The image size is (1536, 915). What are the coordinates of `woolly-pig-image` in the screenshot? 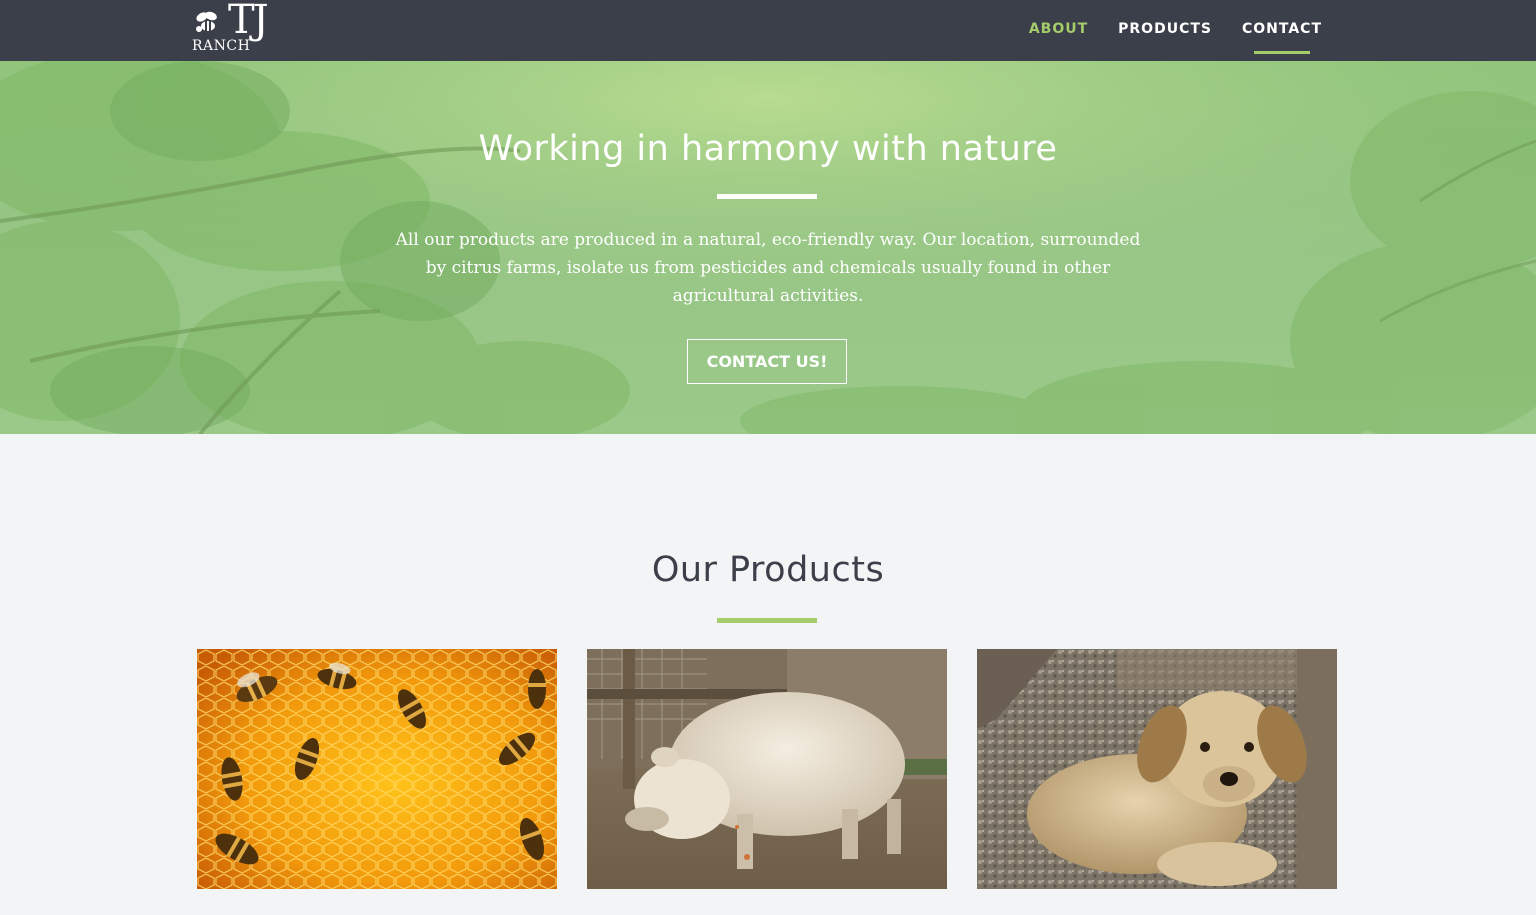 It's located at (767, 769).